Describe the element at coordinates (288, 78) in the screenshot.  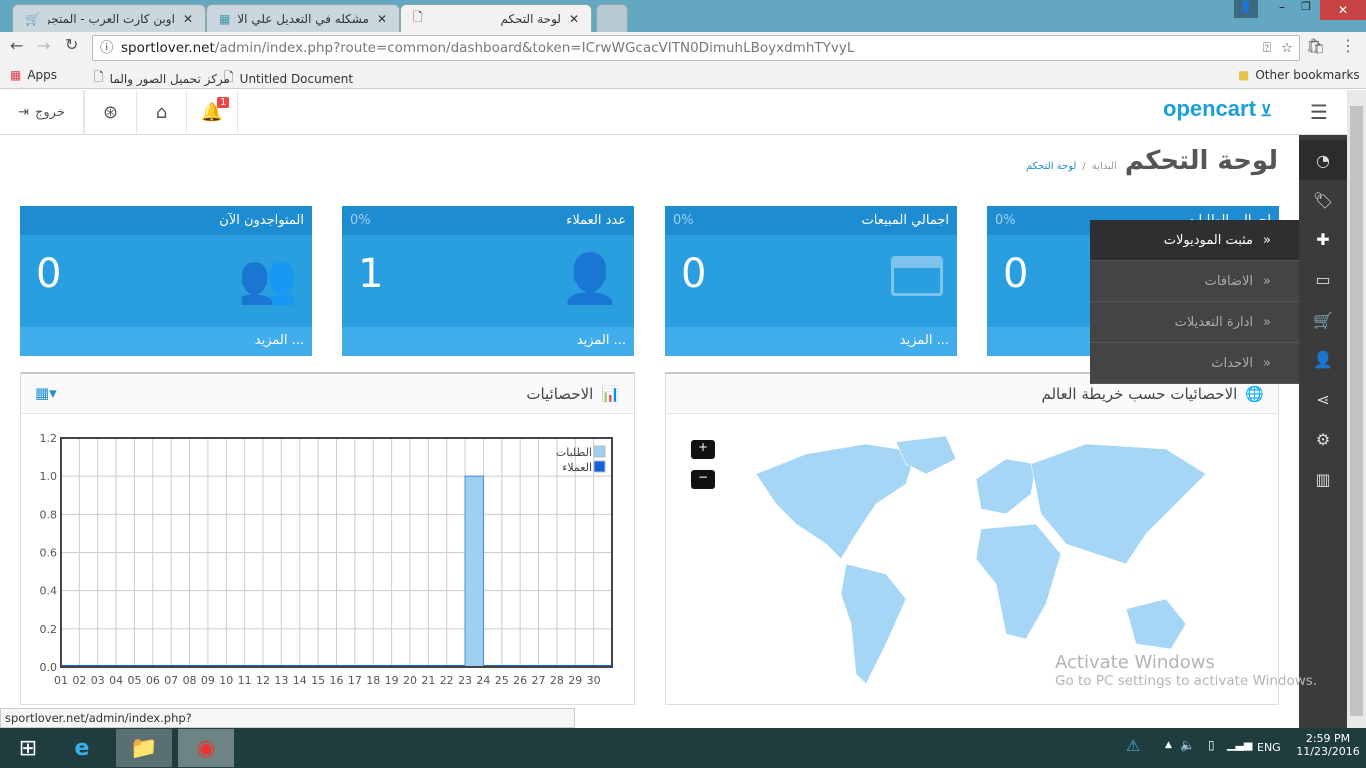
I see `bookmark-untitled: 🗋 Untitled Document` at that location.